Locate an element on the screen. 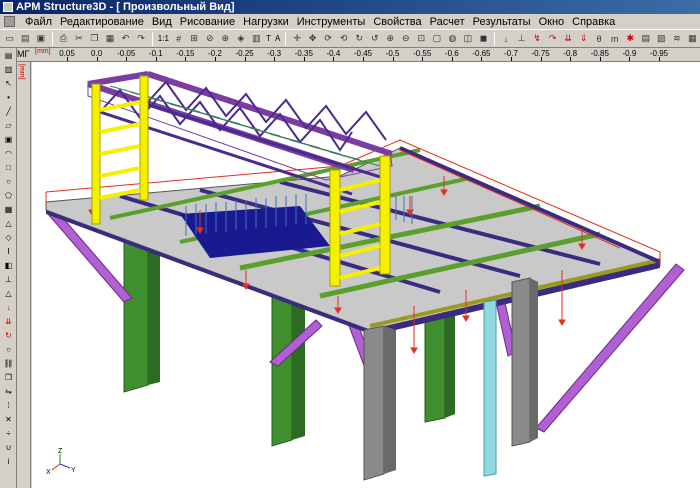 The width and height of the screenshot is (700, 488). section-icon: Ⅰ is located at coordinates (8, 251).